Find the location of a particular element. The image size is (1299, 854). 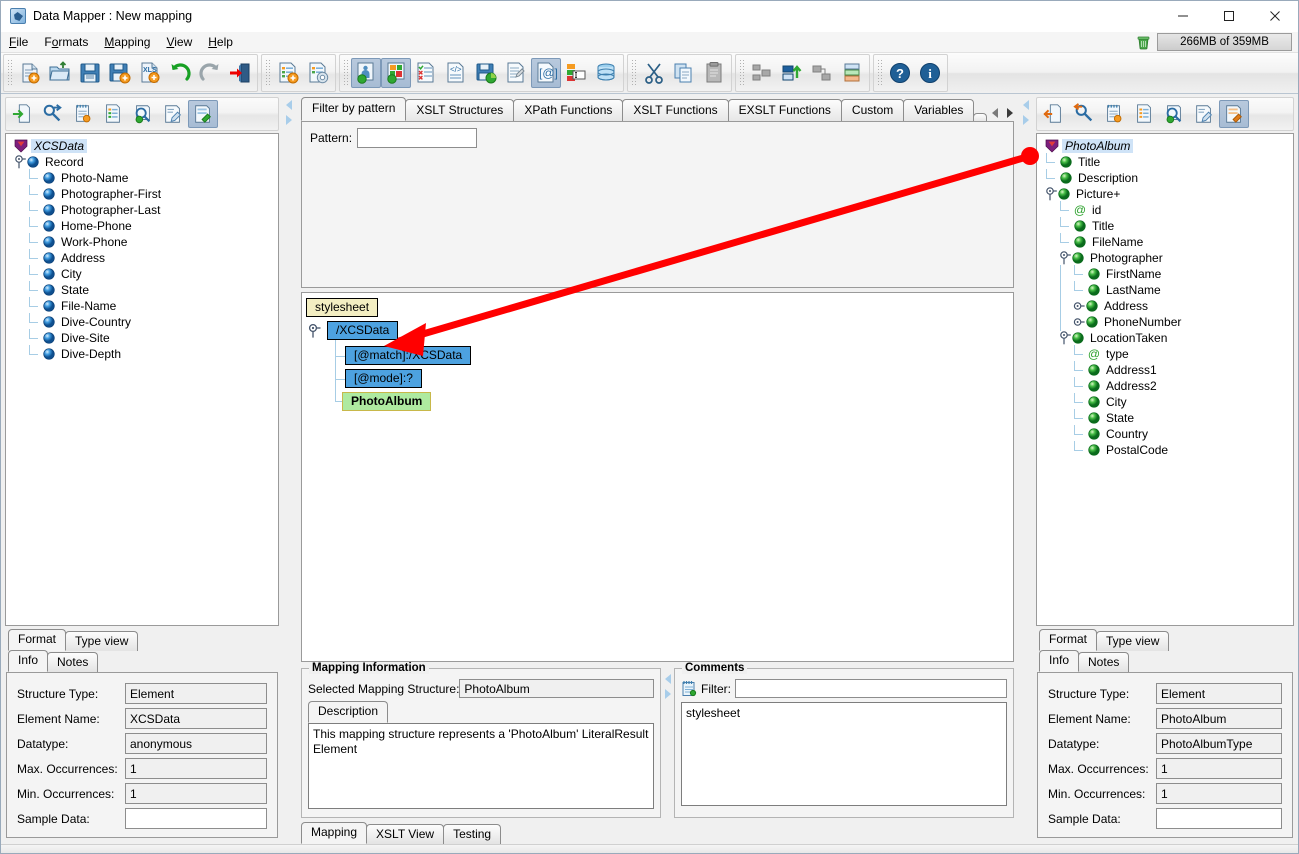

help-button: ? is located at coordinates (900, 73).